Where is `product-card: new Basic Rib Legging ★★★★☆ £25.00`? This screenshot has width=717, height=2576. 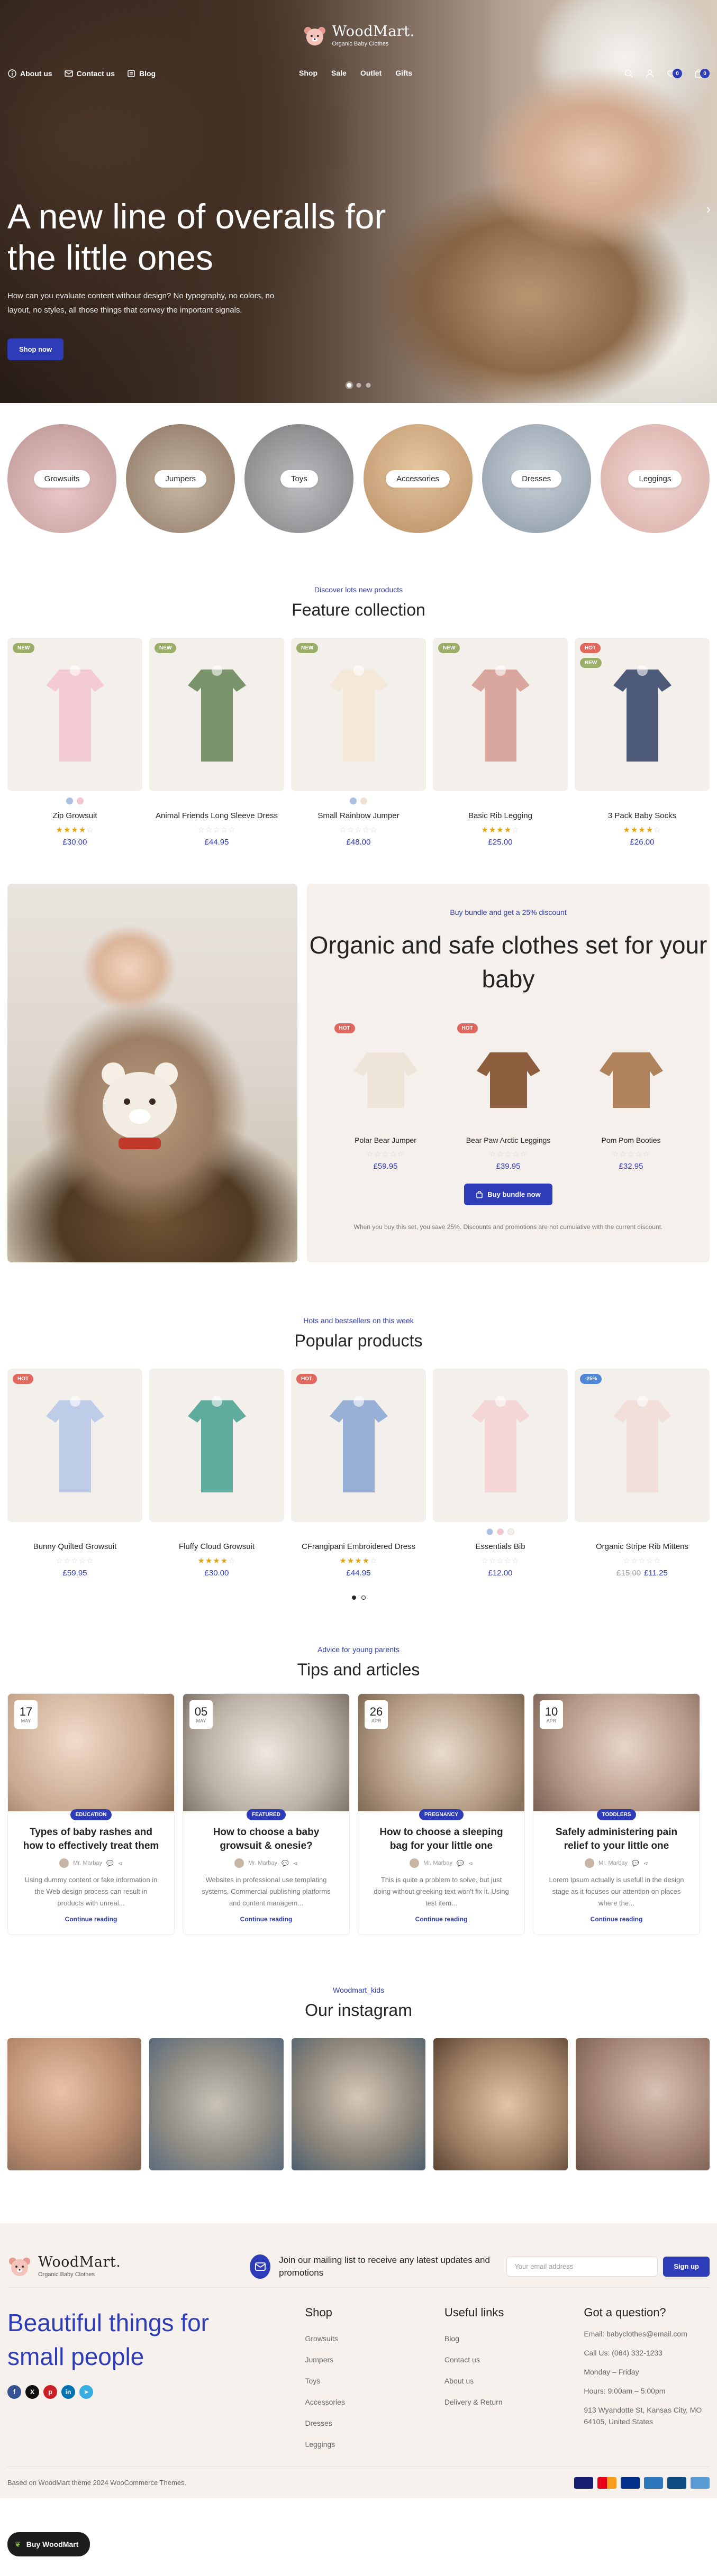
product-card: new Basic Rib Legging ★★★★☆ £25.00 is located at coordinates (501, 743).